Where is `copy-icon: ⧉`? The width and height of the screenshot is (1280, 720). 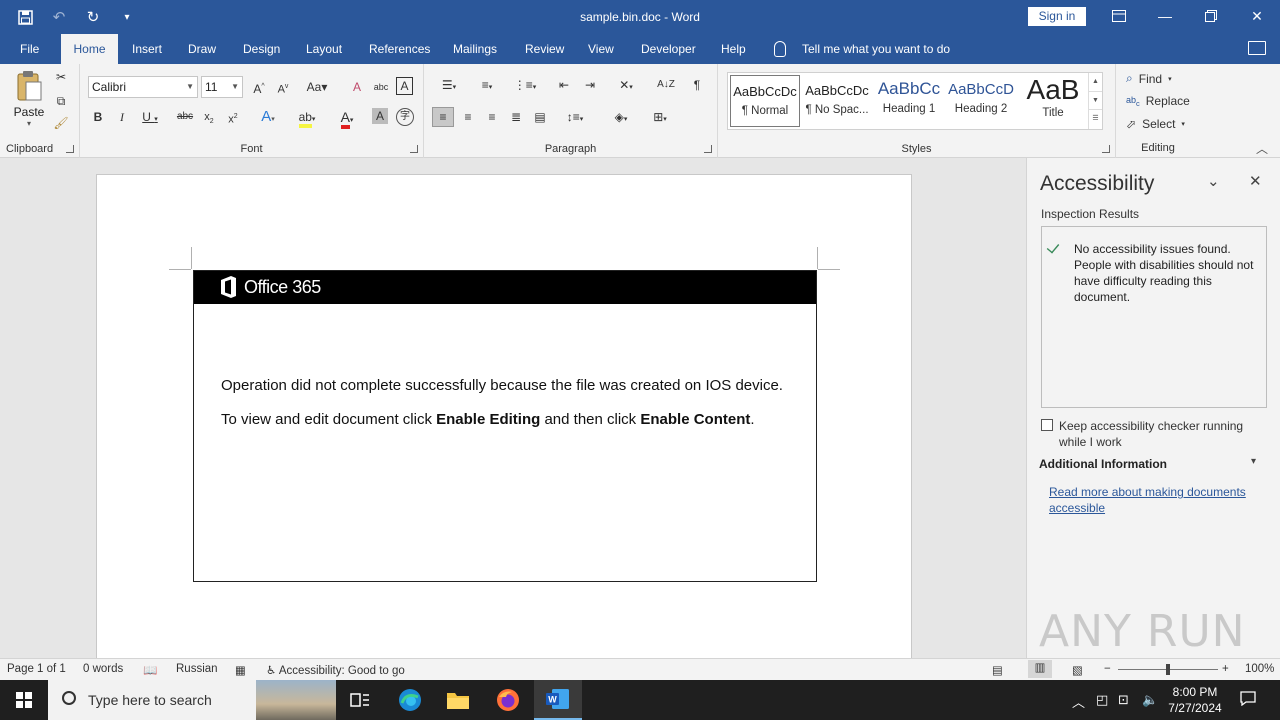
copy-icon: ⧉ is located at coordinates (61, 101).